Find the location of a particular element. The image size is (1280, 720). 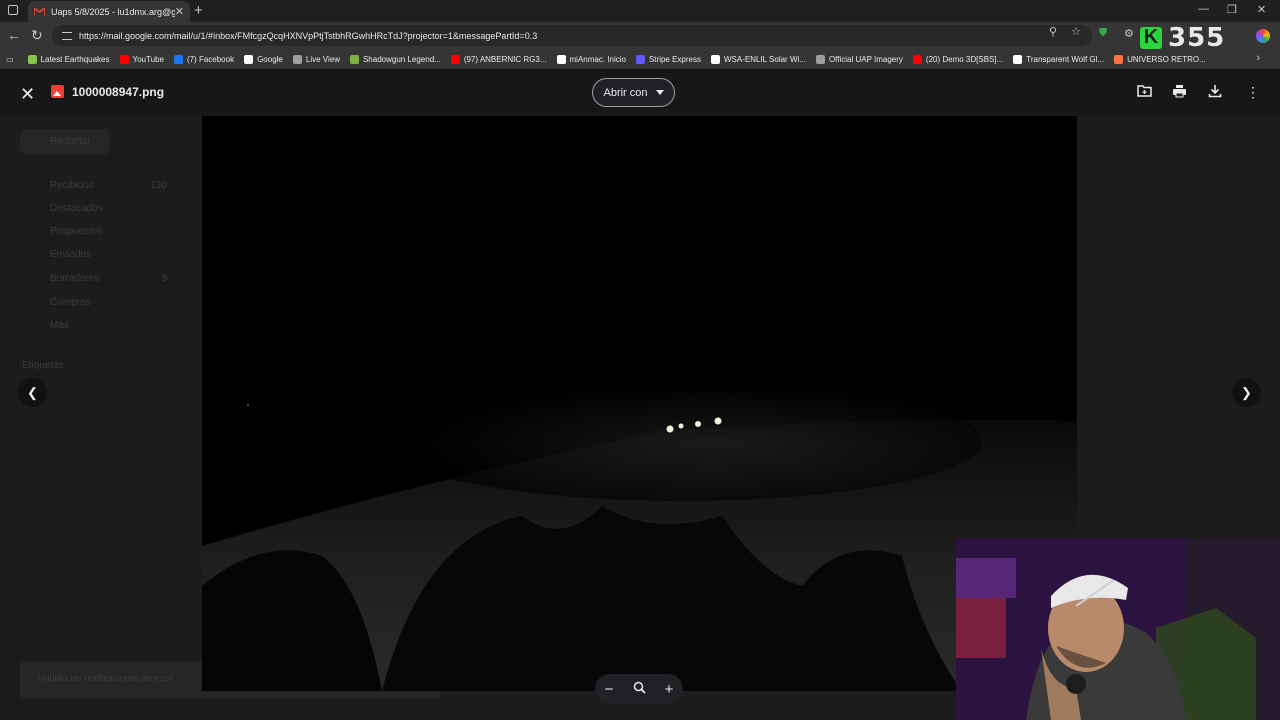

site-info-icon is located at coordinates (67, 35).